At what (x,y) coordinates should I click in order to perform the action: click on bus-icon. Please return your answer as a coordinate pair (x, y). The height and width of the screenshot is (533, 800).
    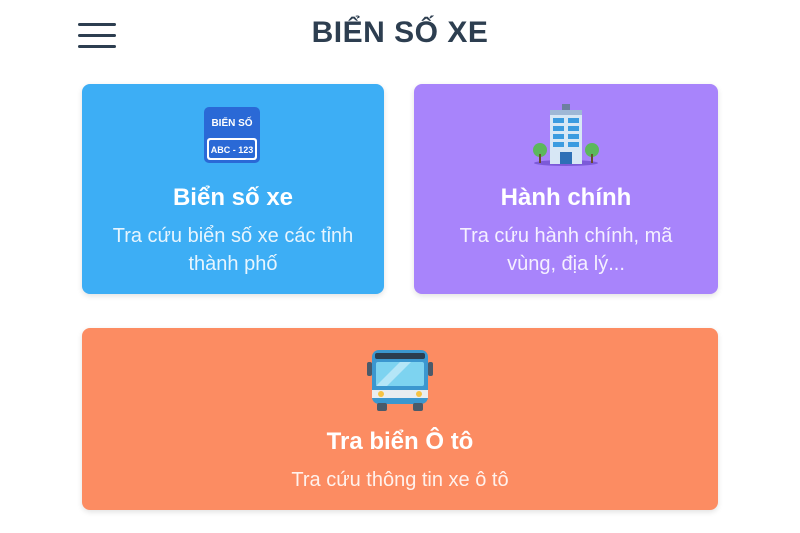
    Looking at the image, I should click on (400, 380).